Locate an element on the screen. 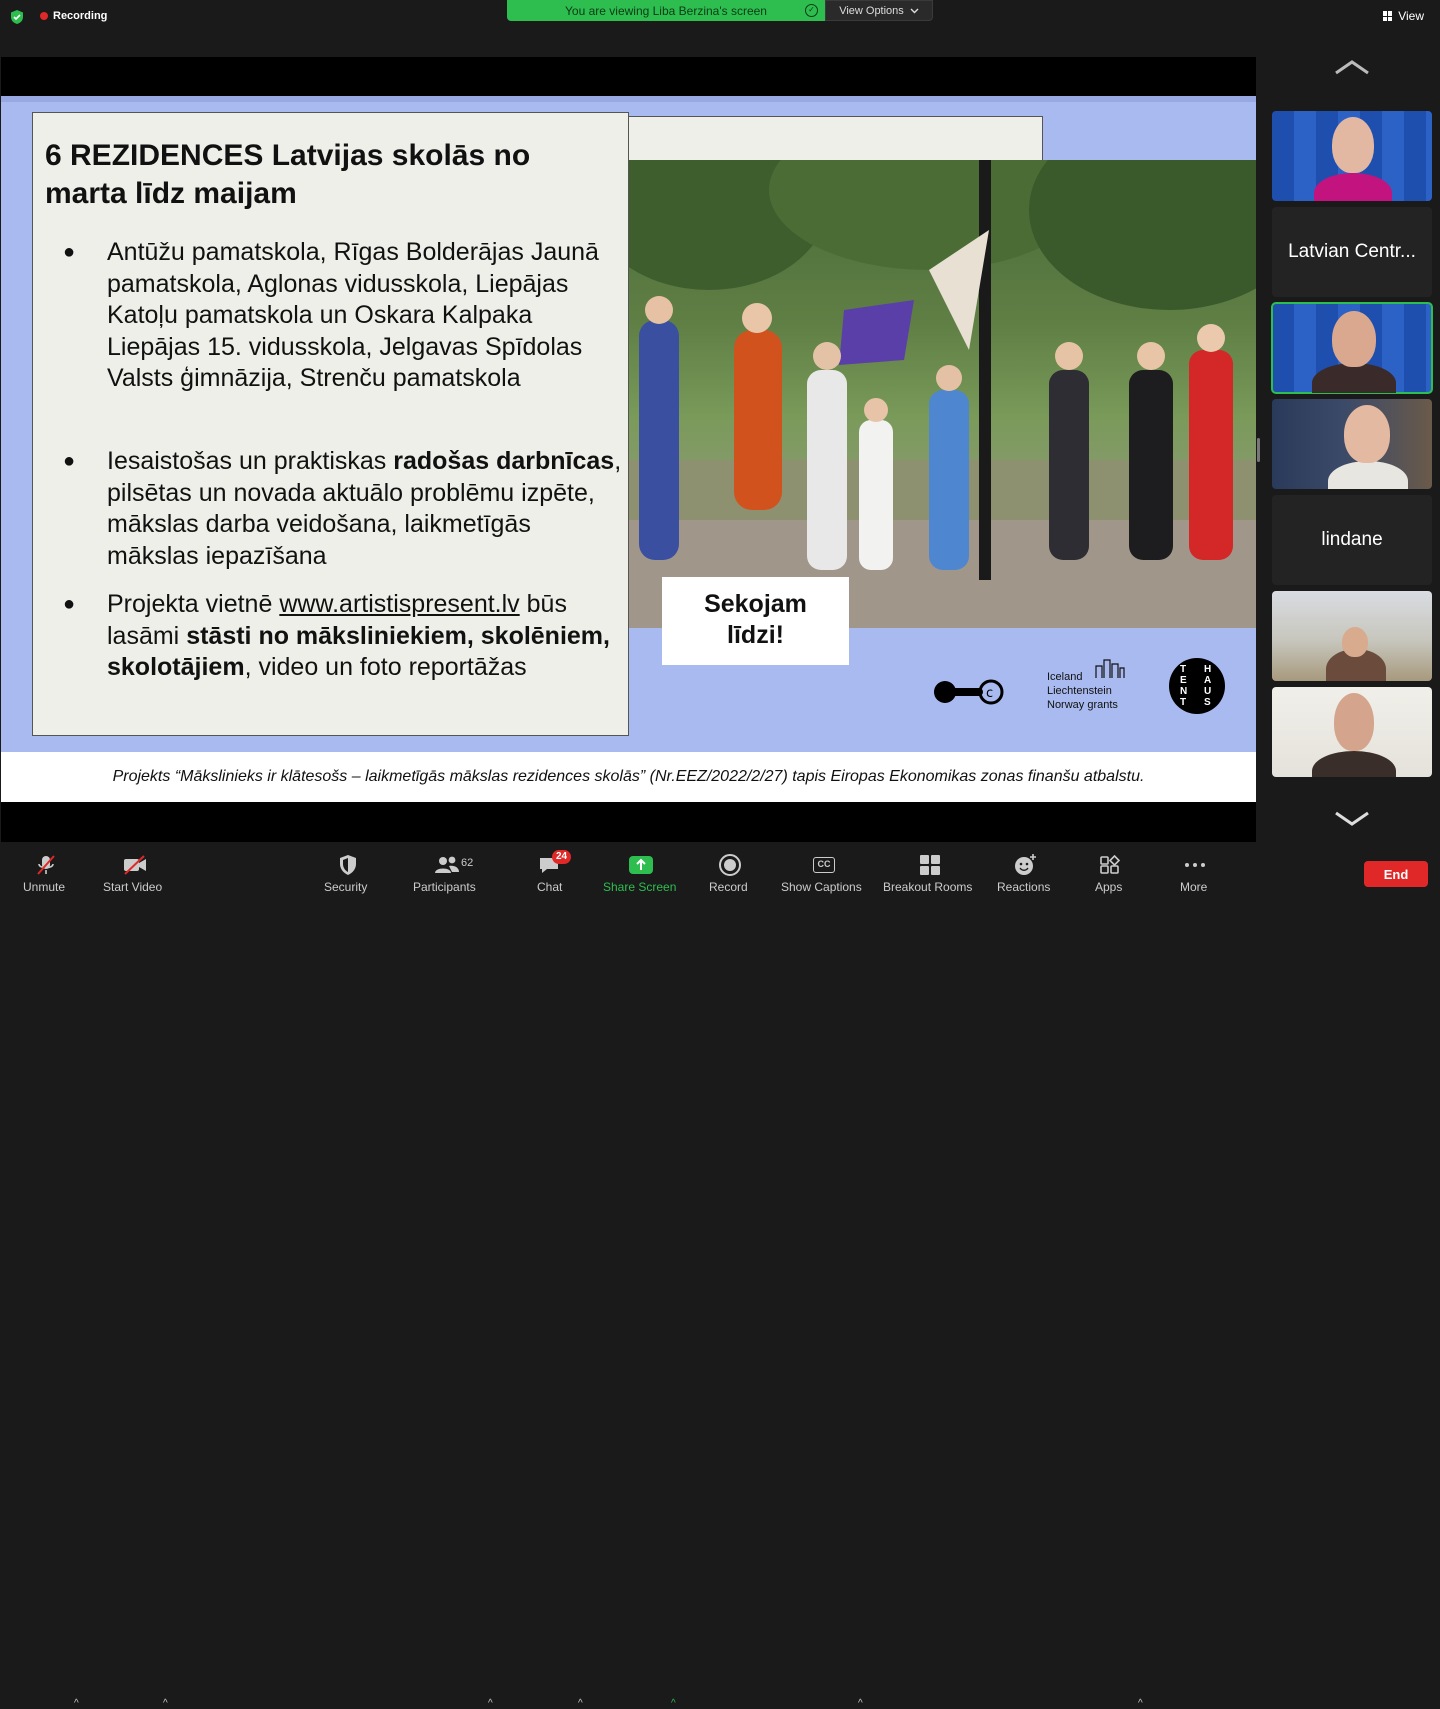 The image size is (1440, 1709). viewing-screen-banner: You are viewing Liba Berzina's screen ✓ is located at coordinates (666, 10).